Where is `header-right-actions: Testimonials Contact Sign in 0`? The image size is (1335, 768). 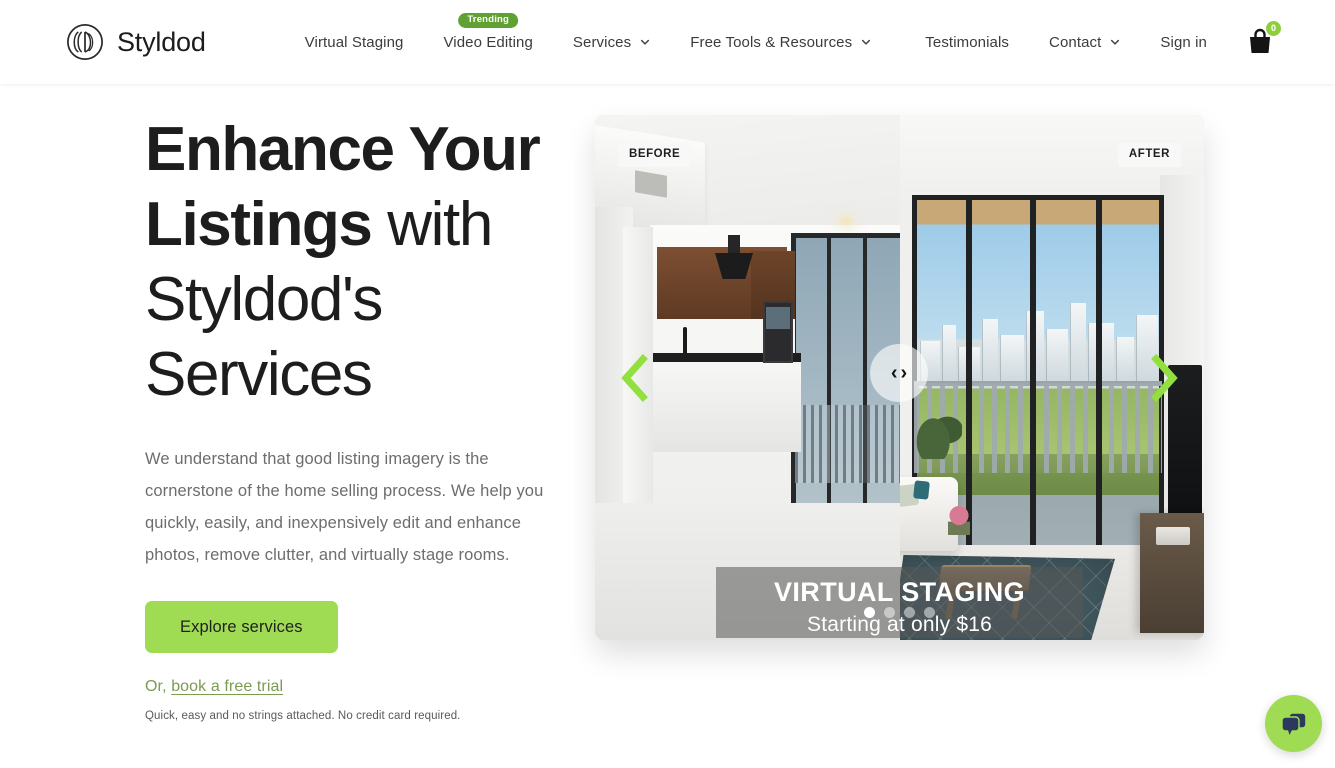 header-right-actions: Testimonials Contact Sign in 0 is located at coordinates (1103, 39).